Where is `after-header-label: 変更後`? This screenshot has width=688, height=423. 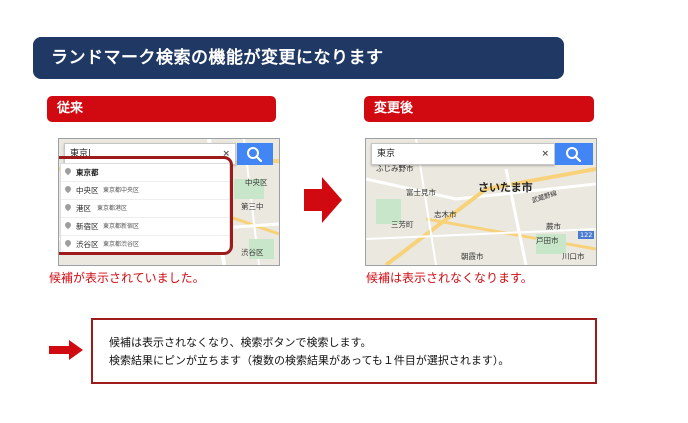
after-header-label: 変更後 is located at coordinates (394, 108).